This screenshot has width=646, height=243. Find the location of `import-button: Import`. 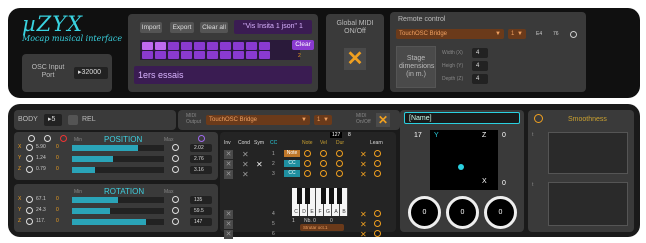

import-button: Import is located at coordinates (151, 27).